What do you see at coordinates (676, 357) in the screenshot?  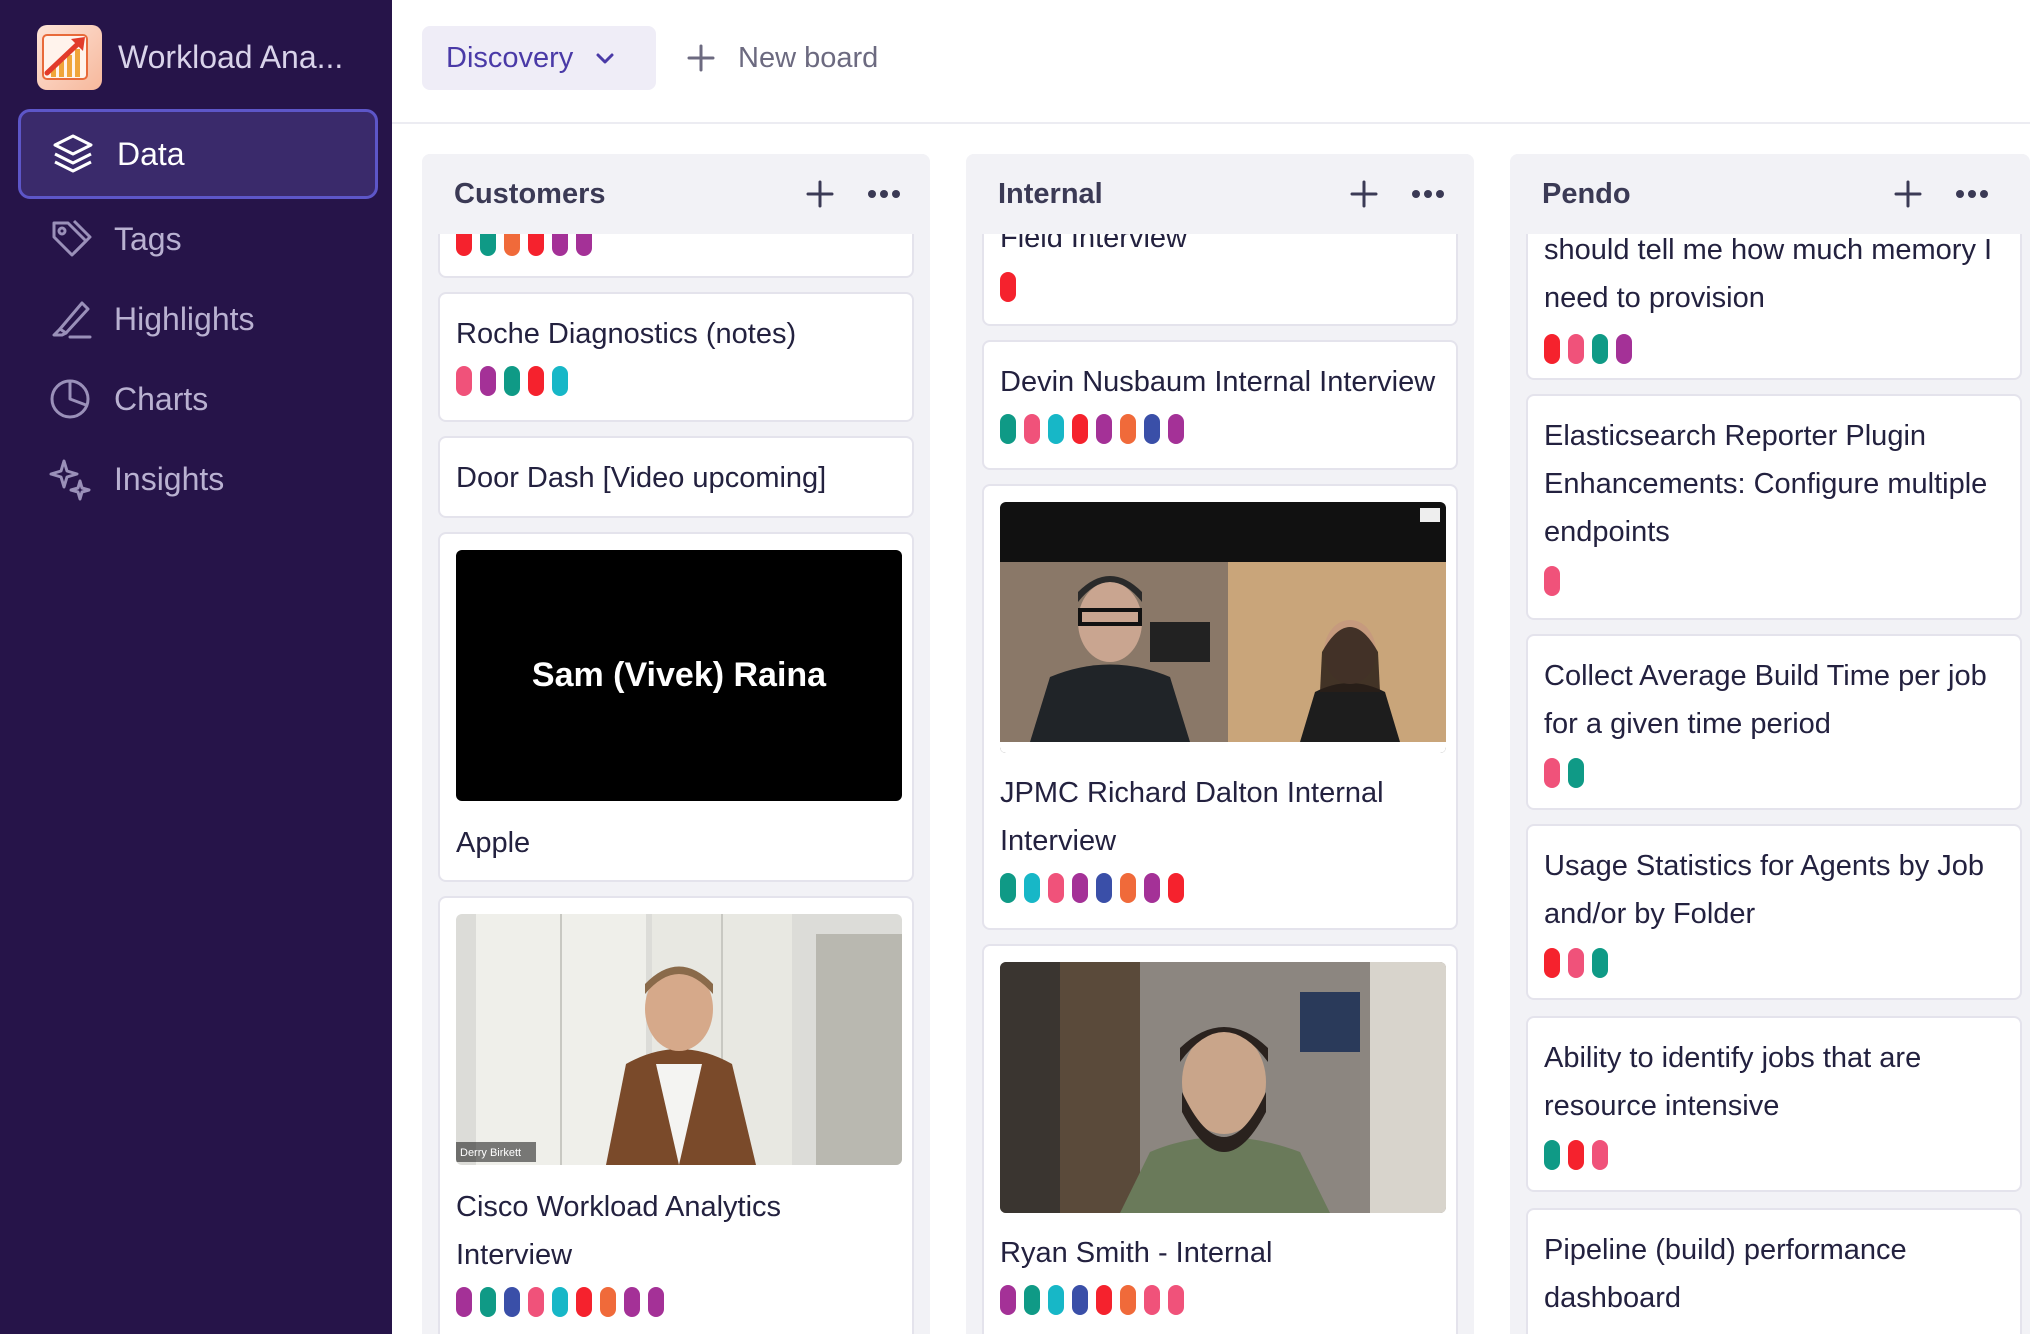 I see `card: Roche Diagnostics (notes)` at bounding box center [676, 357].